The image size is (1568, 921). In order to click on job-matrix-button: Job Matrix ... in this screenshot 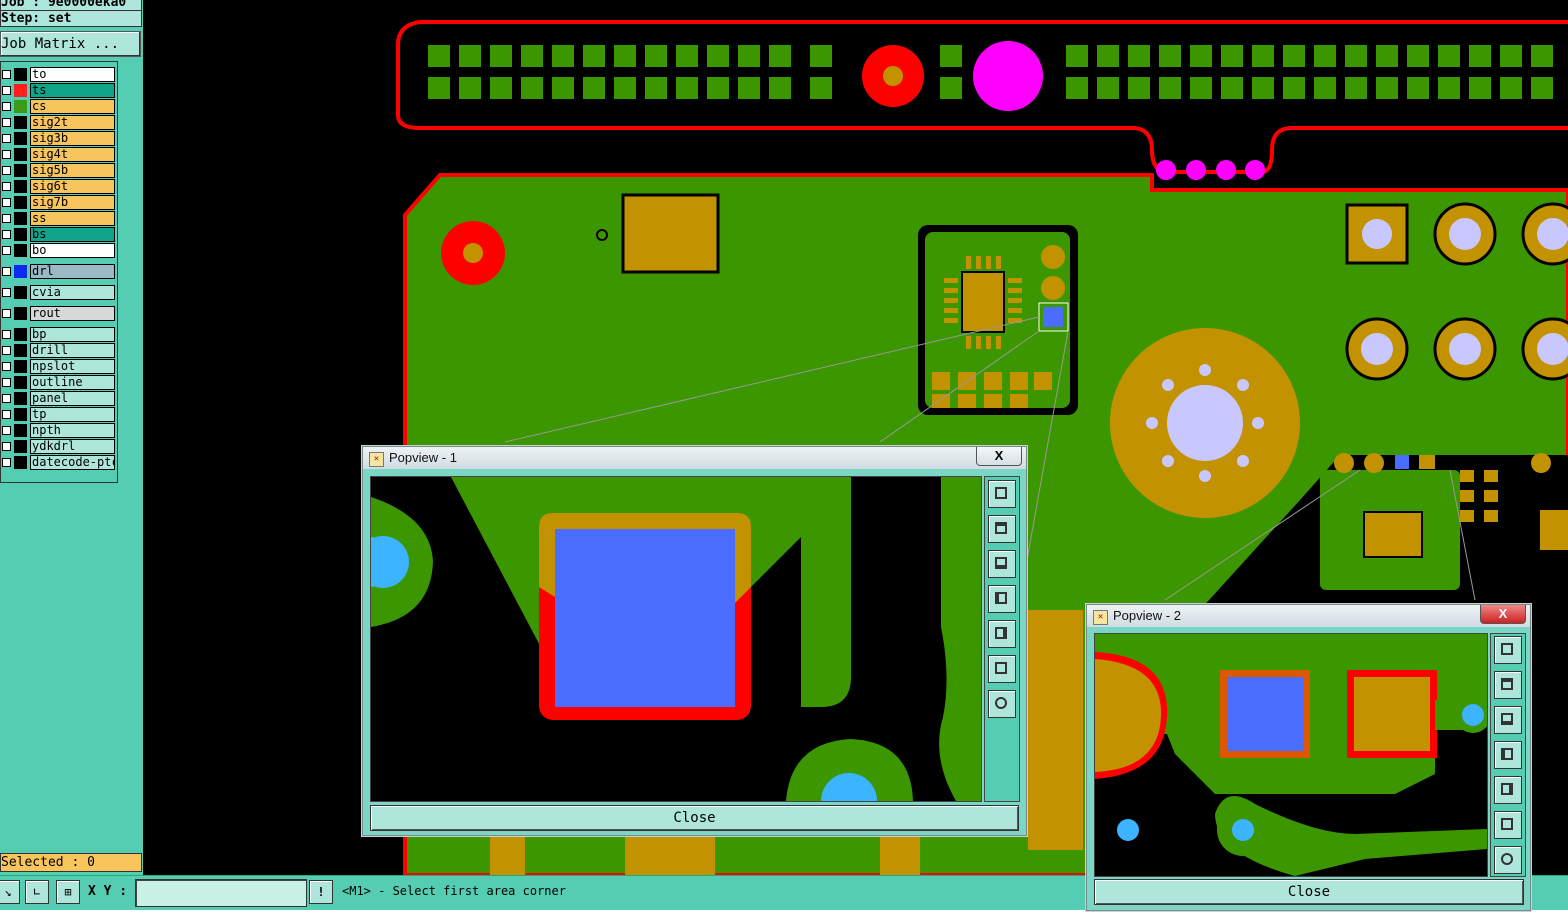, I will do `click(70, 44)`.